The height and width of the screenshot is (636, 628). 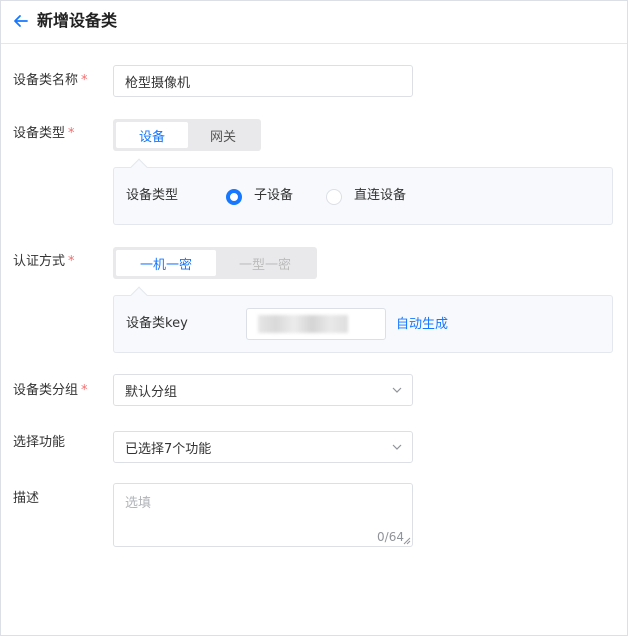 I want to click on name-input-value: 枪型摄像机, so click(x=158, y=83).